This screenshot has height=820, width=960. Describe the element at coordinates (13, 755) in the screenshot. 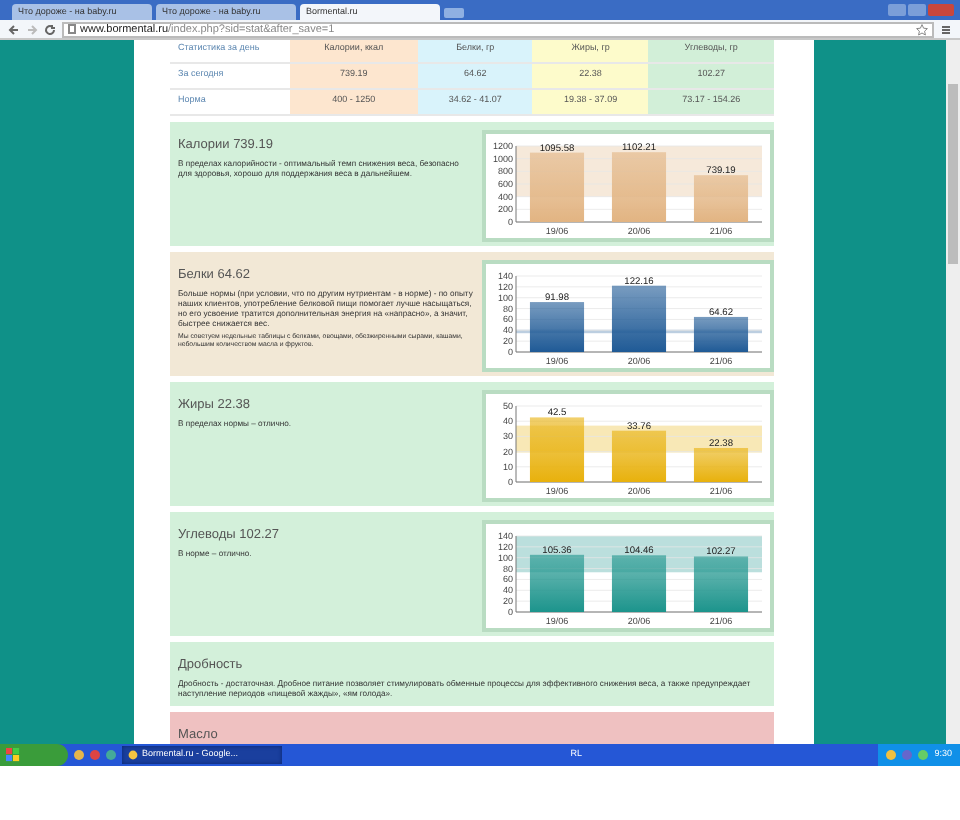

I see `windows-flag-icon` at that location.